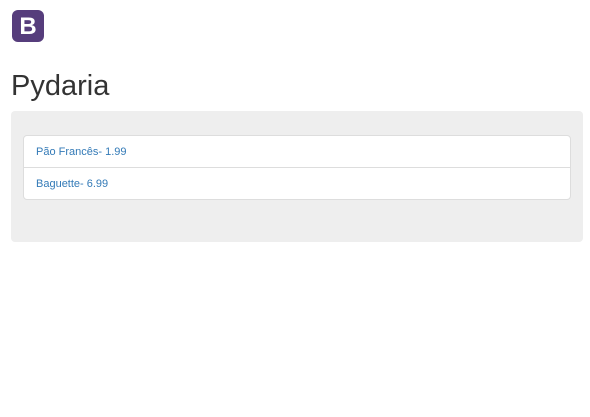  What do you see at coordinates (72, 184) in the screenshot?
I see `product-link-baguette: Baguette- 6.99` at bounding box center [72, 184].